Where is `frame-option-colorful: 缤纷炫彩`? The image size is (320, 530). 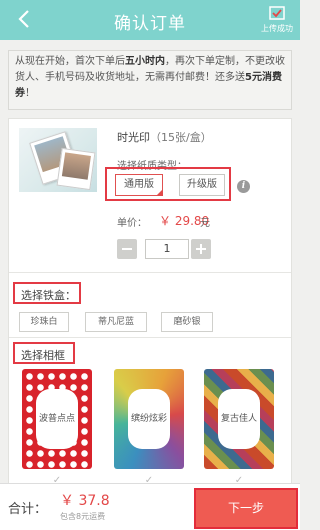
frame-option-colorful: 缤纷炫彩 is located at coordinates (149, 419).